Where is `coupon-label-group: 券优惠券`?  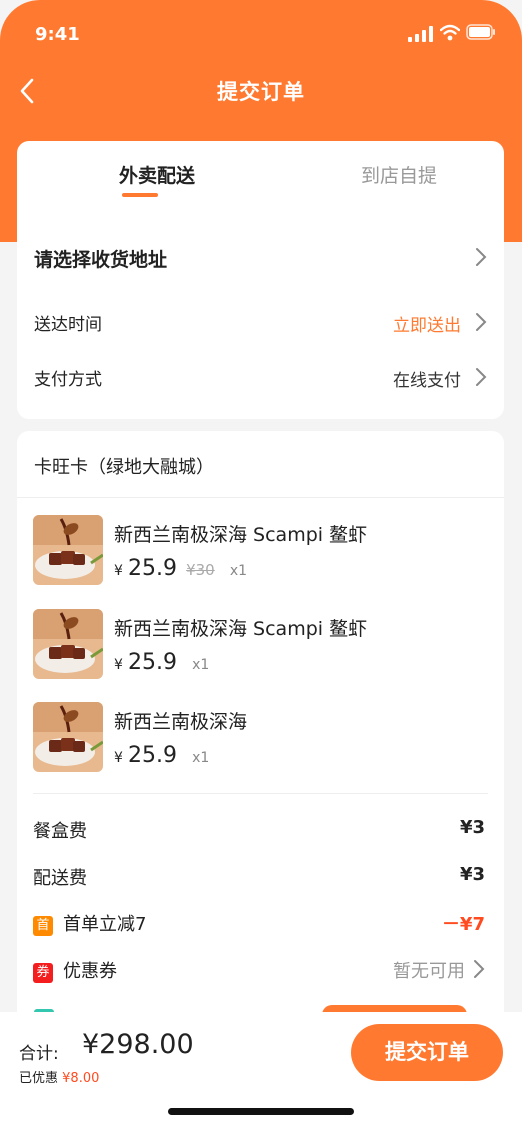 coupon-label-group: 券优惠券 is located at coordinates (75, 970).